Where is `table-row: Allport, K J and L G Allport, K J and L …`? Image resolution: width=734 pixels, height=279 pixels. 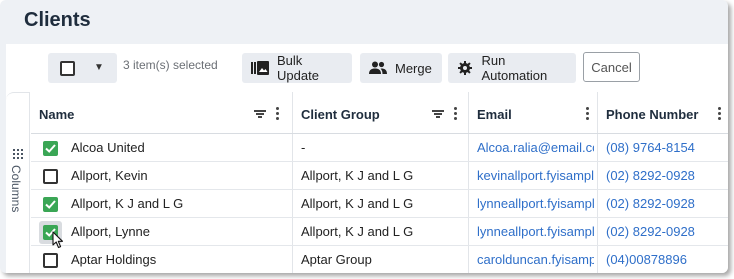 table-row: Allport, K J and L G Allport, K J and L … is located at coordinates (379, 204).